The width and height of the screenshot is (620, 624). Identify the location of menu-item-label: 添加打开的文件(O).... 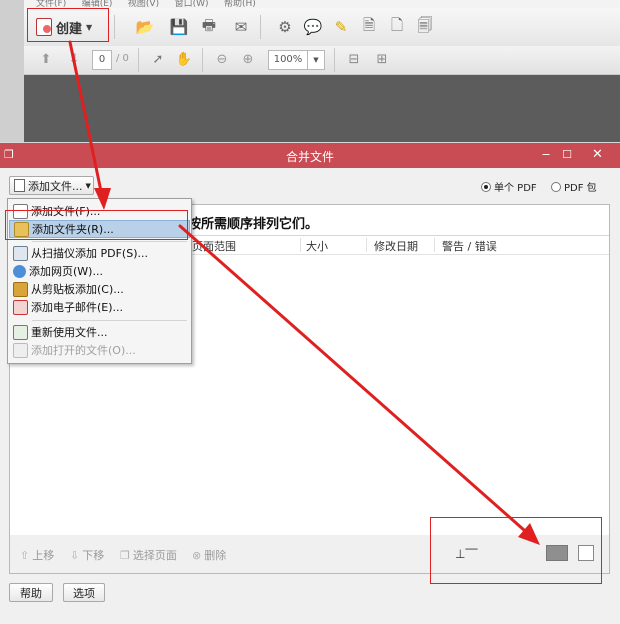
(83, 350).